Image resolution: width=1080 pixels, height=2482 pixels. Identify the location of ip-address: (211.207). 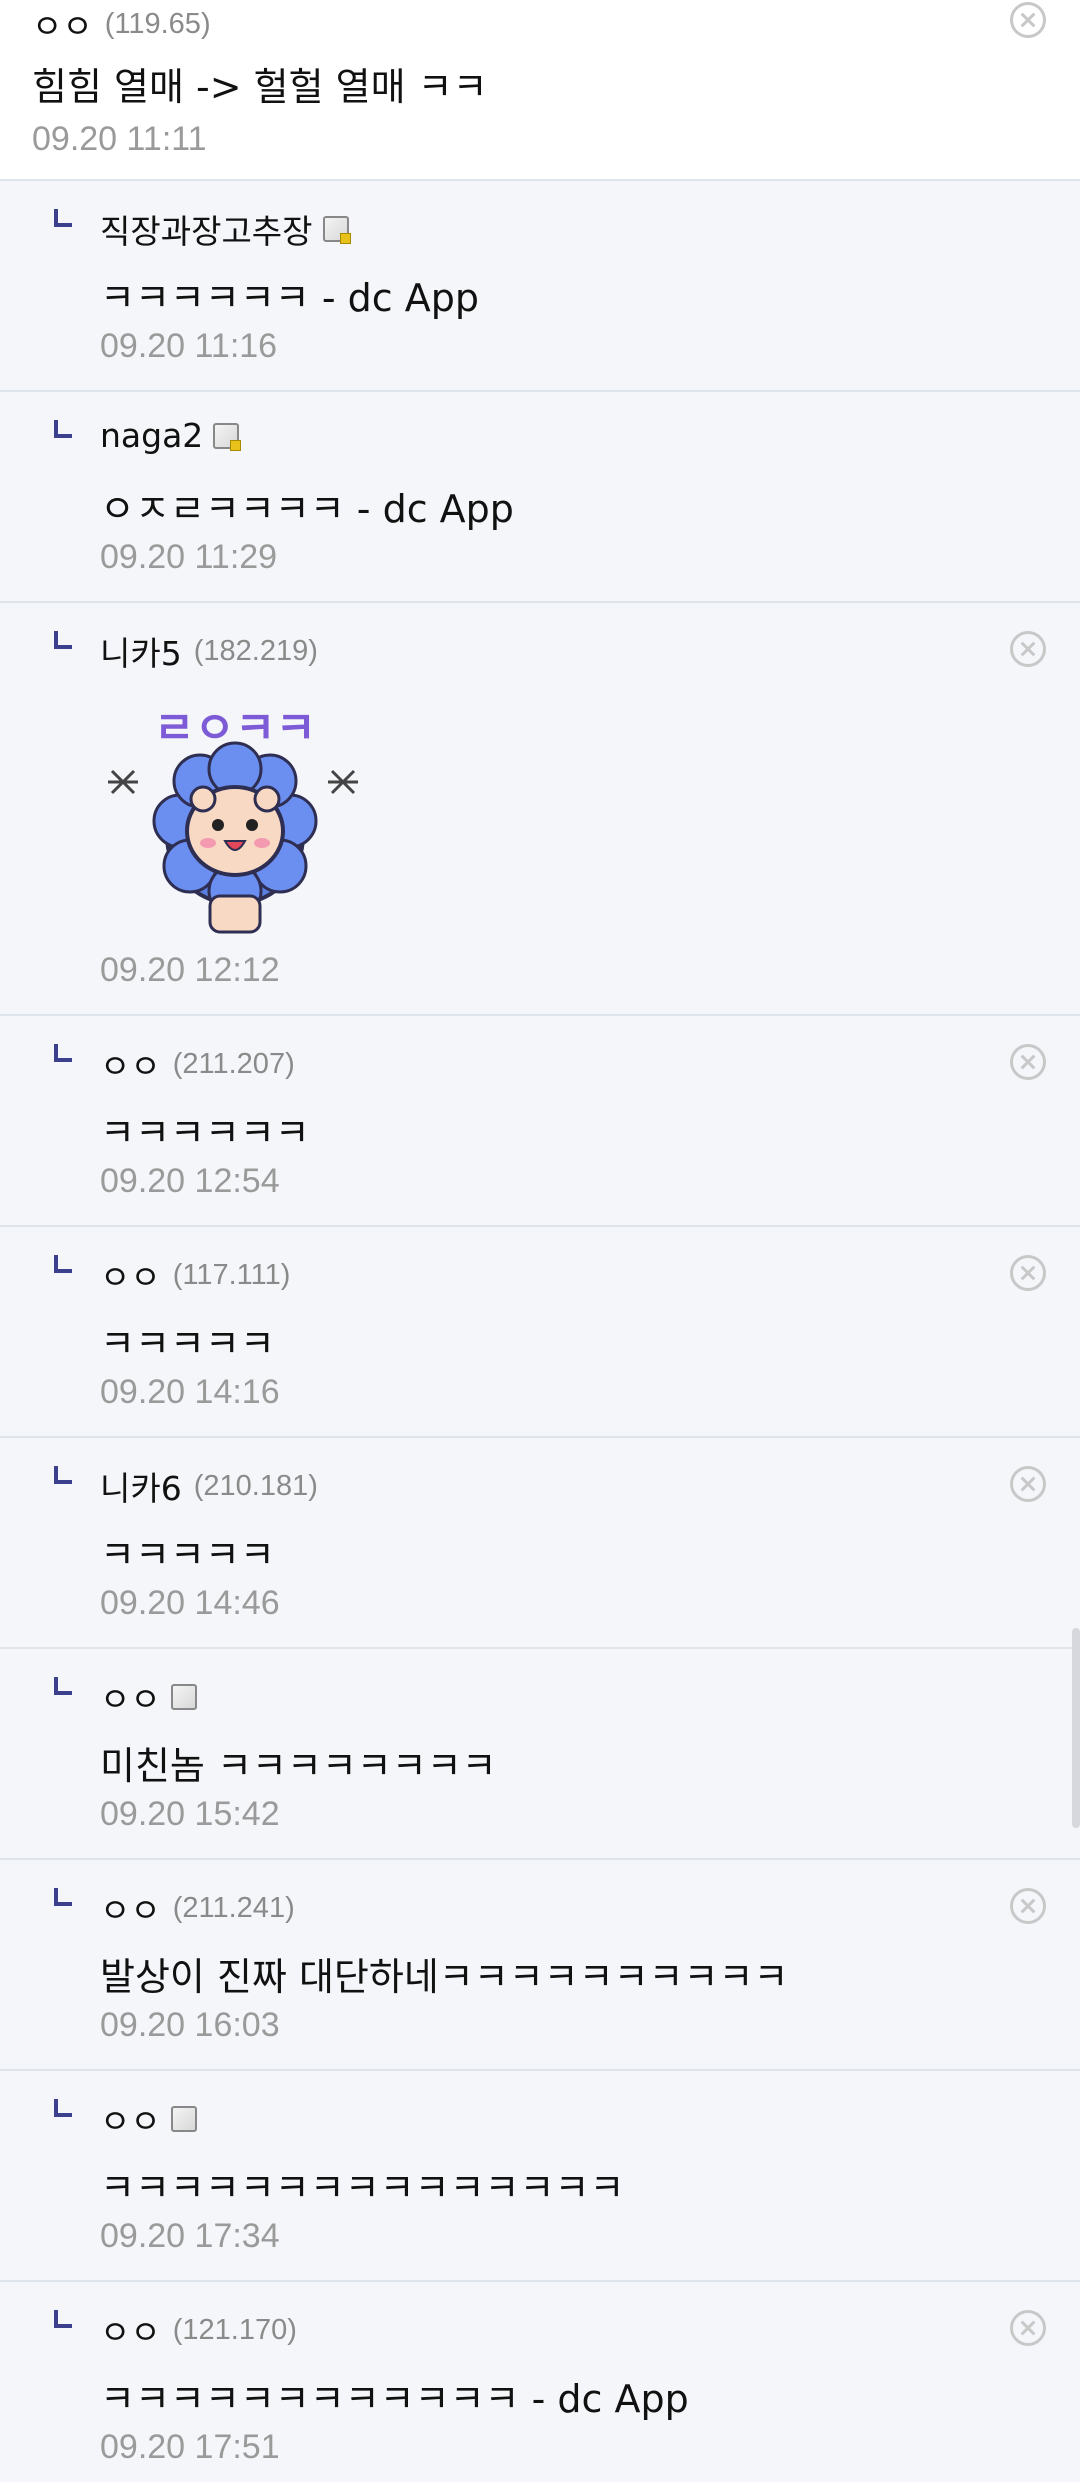
(233, 1063).